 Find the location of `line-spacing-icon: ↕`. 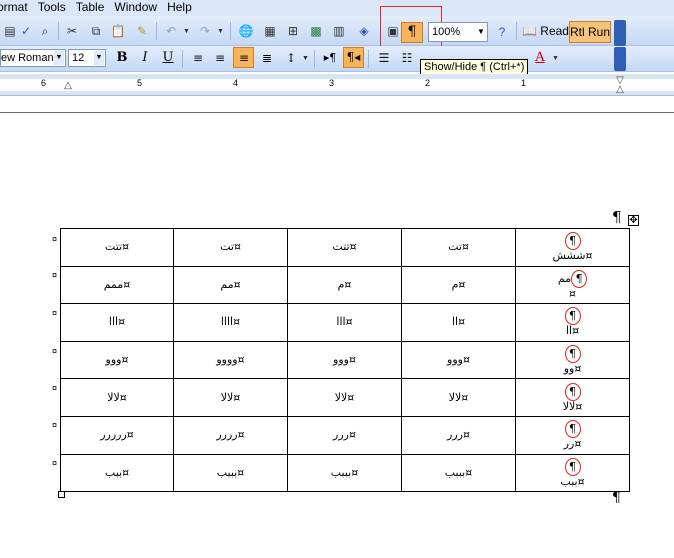

line-spacing-icon: ↕ is located at coordinates (291, 58).